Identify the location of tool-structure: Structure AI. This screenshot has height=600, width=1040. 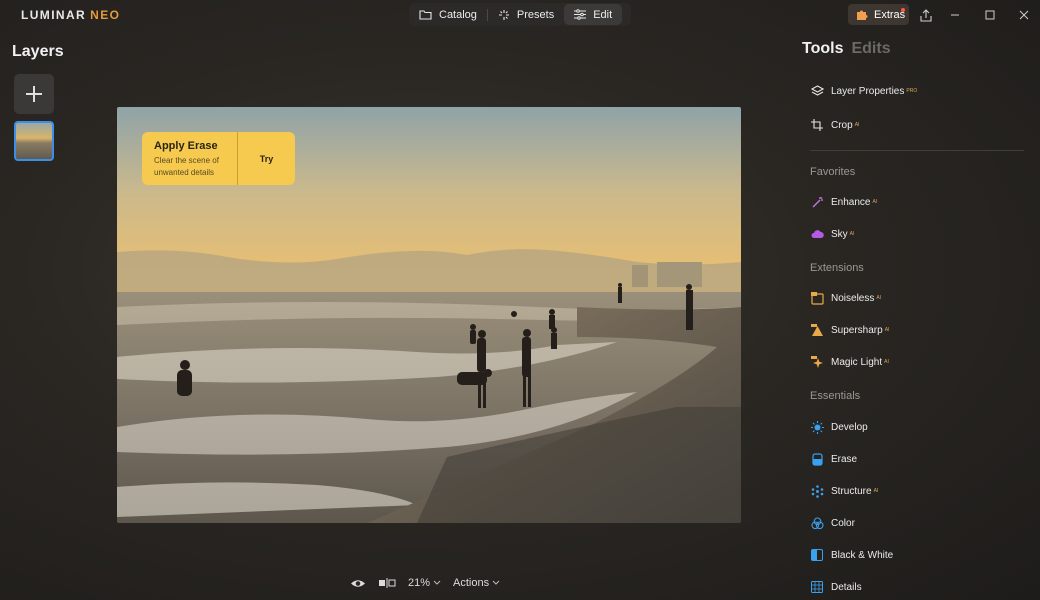
(844, 491).